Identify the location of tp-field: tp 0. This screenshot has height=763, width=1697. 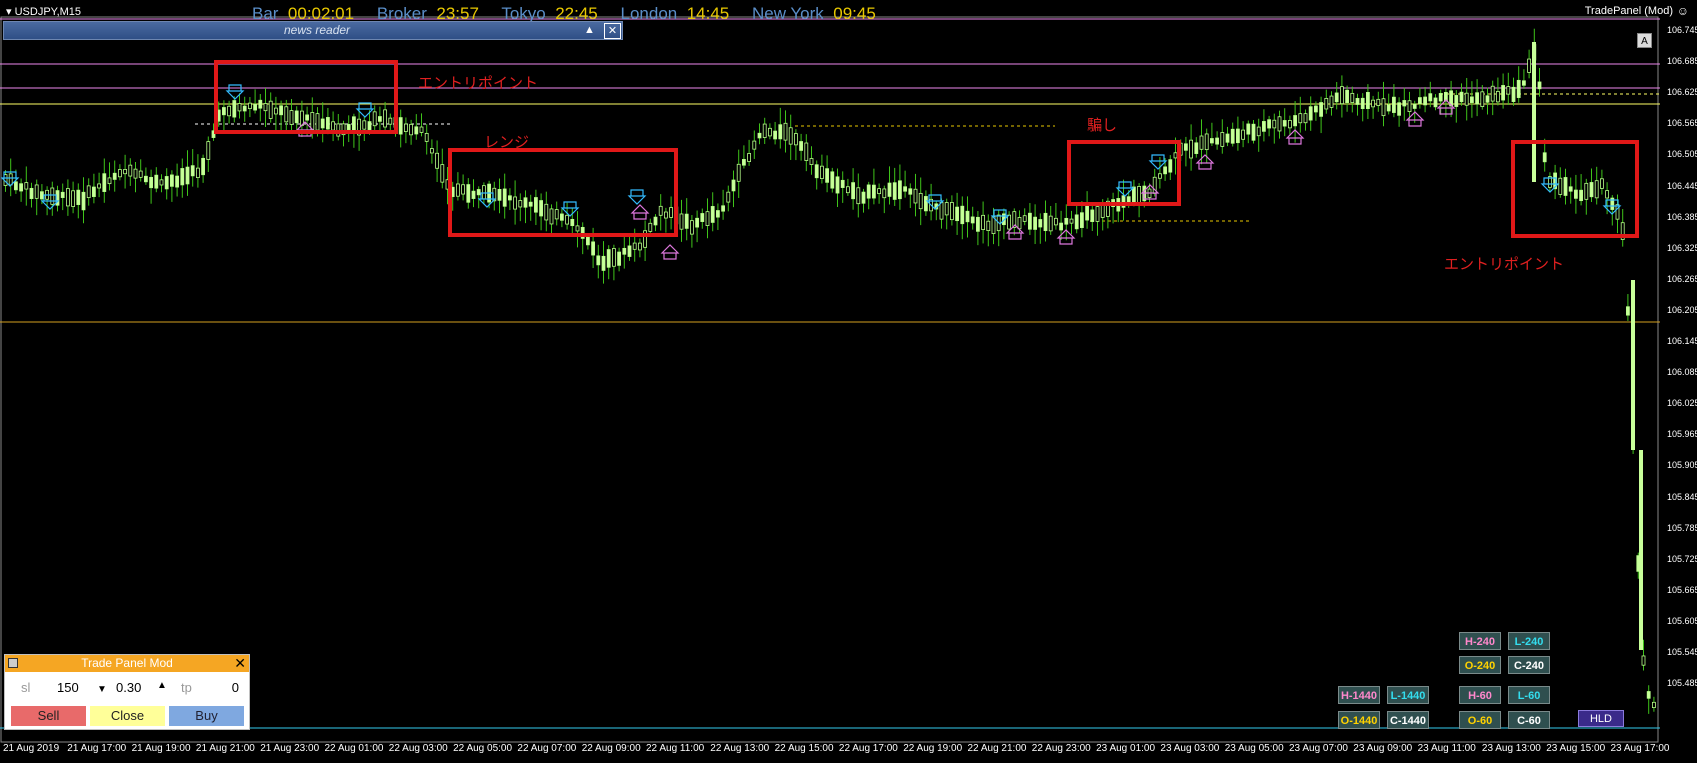
(212, 689).